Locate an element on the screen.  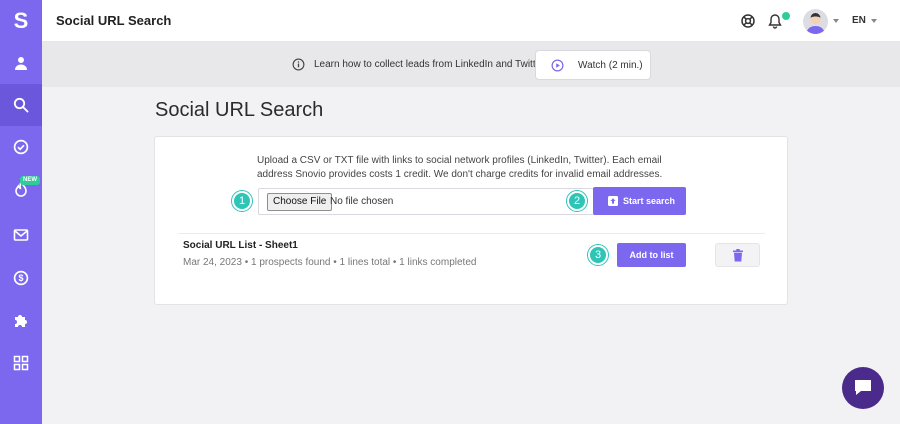
sidebar-item-verify is located at coordinates (21, 147).